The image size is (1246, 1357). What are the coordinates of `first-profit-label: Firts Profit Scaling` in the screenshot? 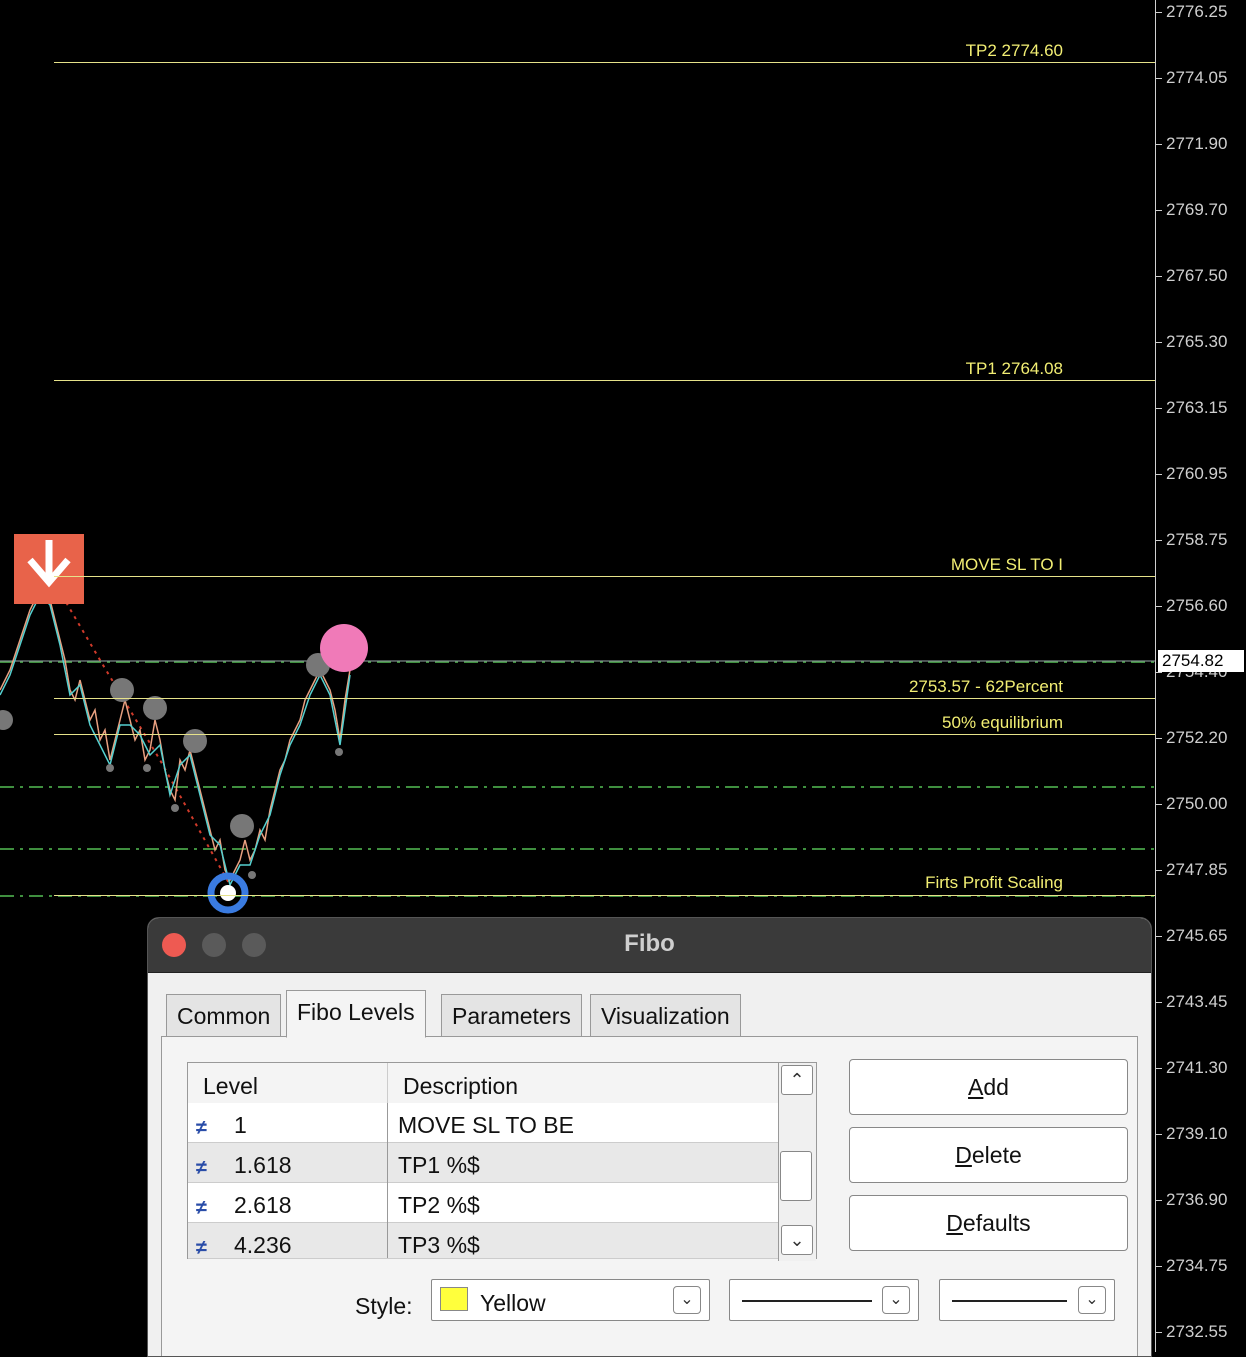 It's located at (994, 882).